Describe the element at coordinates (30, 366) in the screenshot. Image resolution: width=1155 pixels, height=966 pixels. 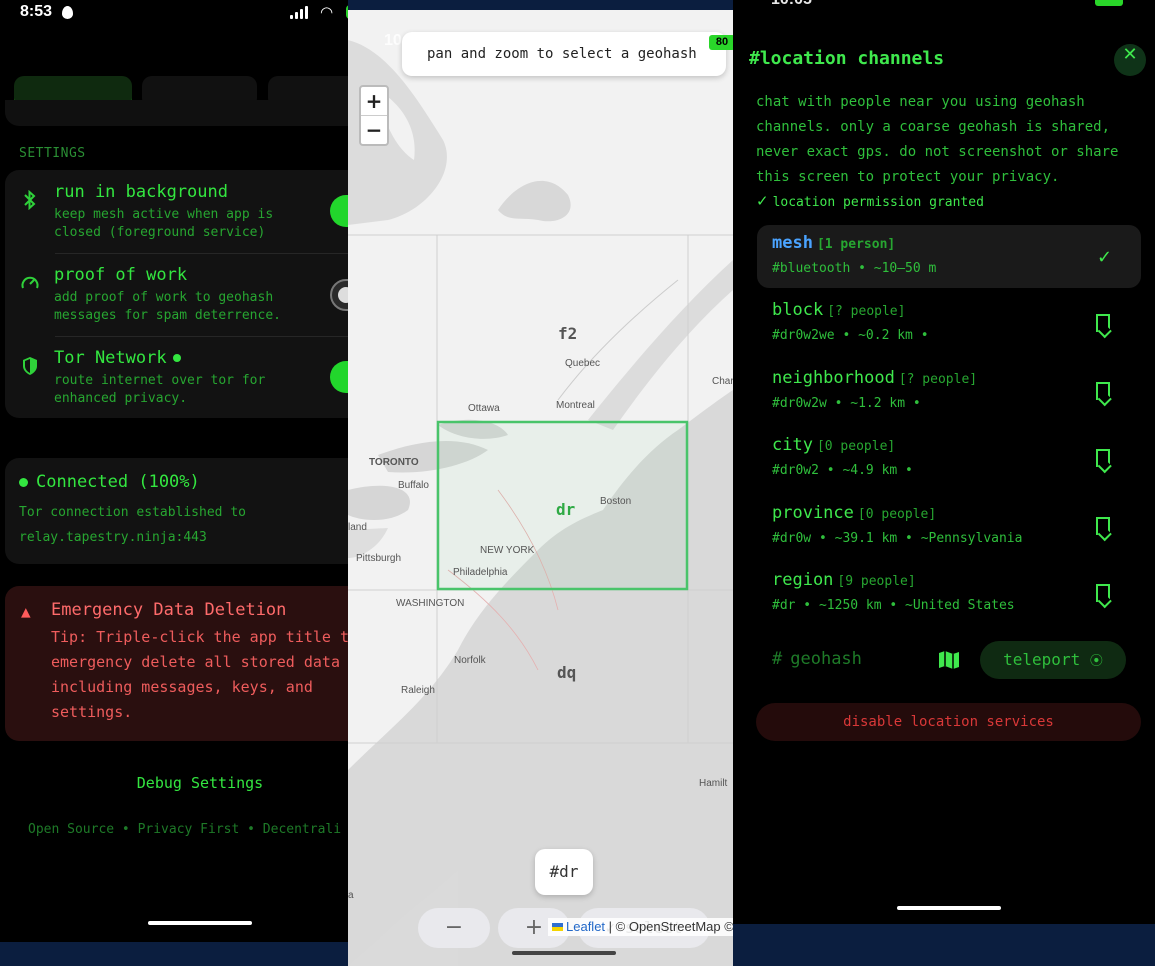
I see `shield-icon` at that location.